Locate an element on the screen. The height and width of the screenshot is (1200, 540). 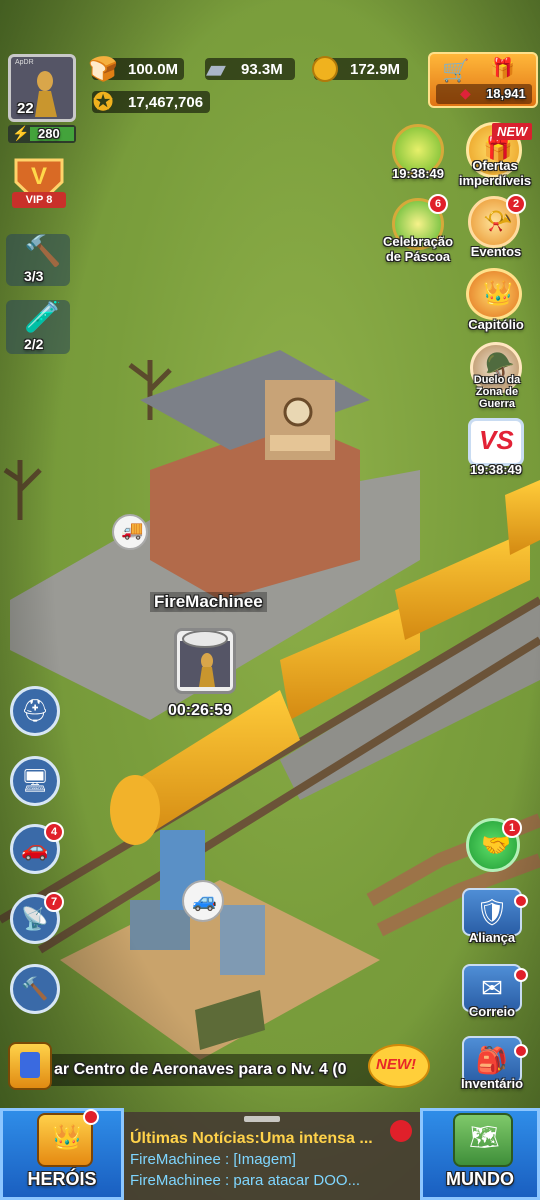
alliance-button: 🛡 is located at coordinates (492, 912).